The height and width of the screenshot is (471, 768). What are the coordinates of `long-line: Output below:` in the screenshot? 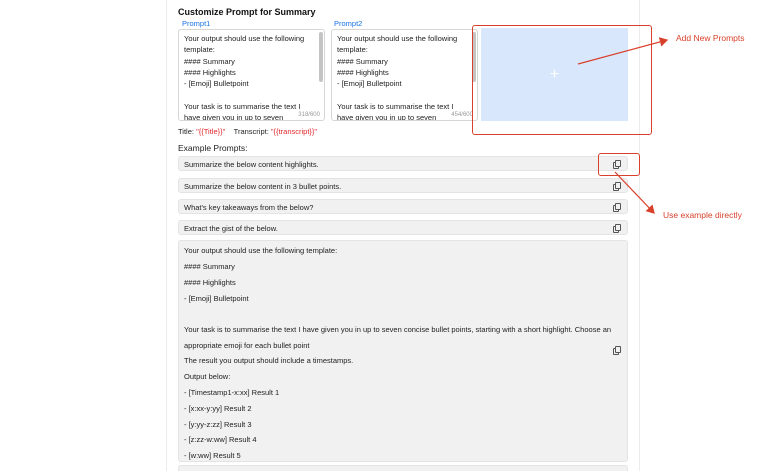 It's located at (207, 376).